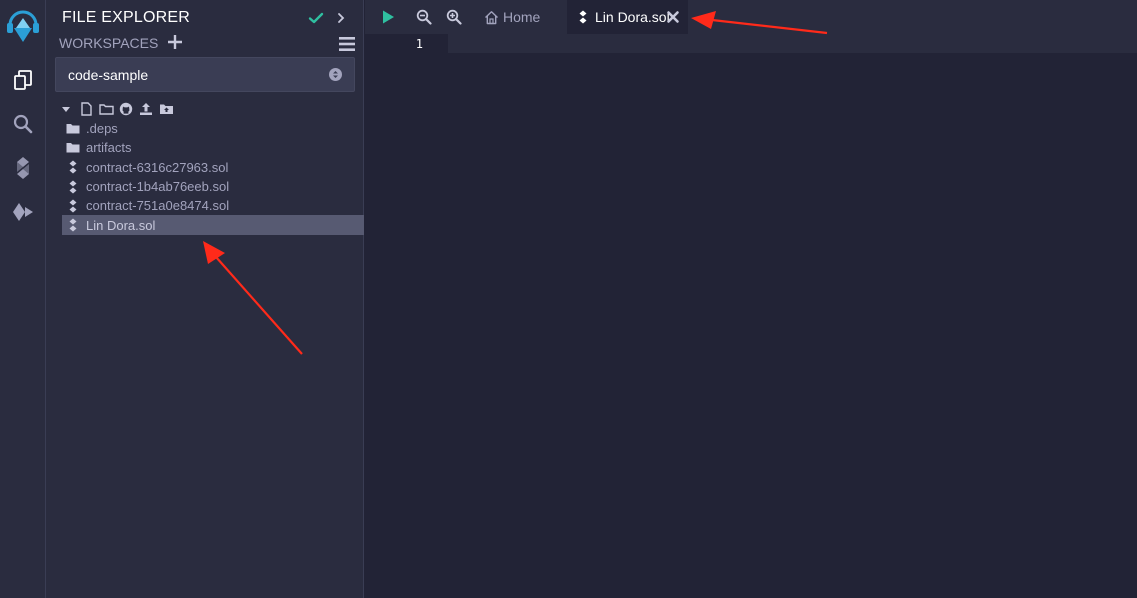 This screenshot has height=598, width=1137. I want to click on run-play-icon, so click(388, 17).